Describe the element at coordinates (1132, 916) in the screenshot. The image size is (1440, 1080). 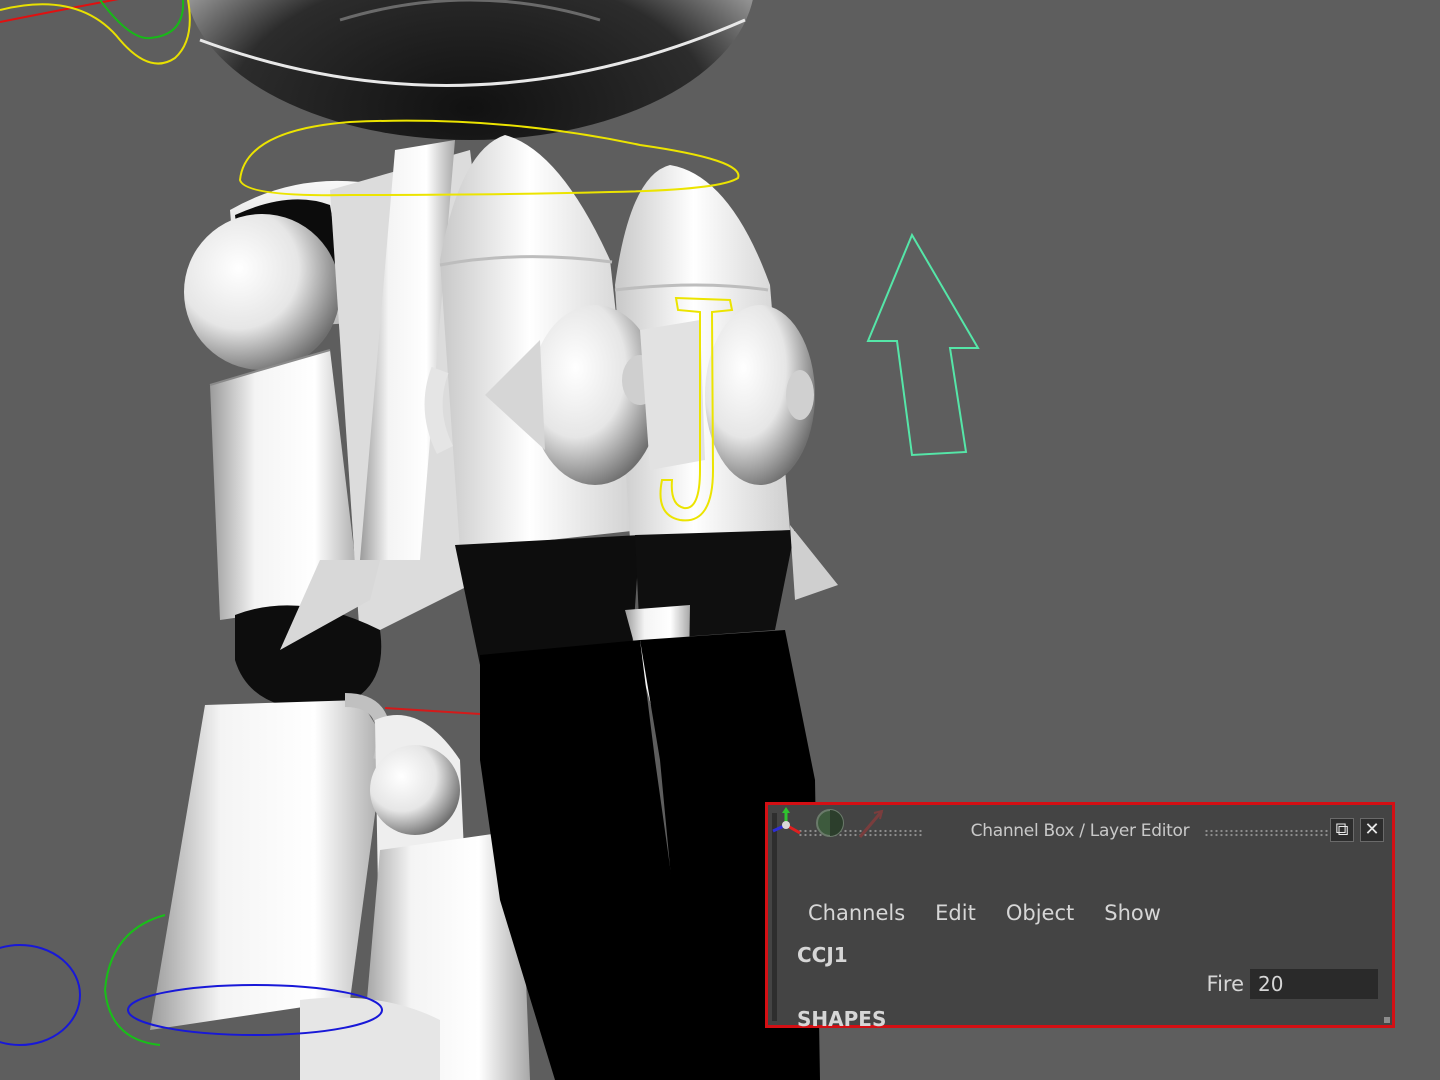
I see `menu-show: Show` at that location.